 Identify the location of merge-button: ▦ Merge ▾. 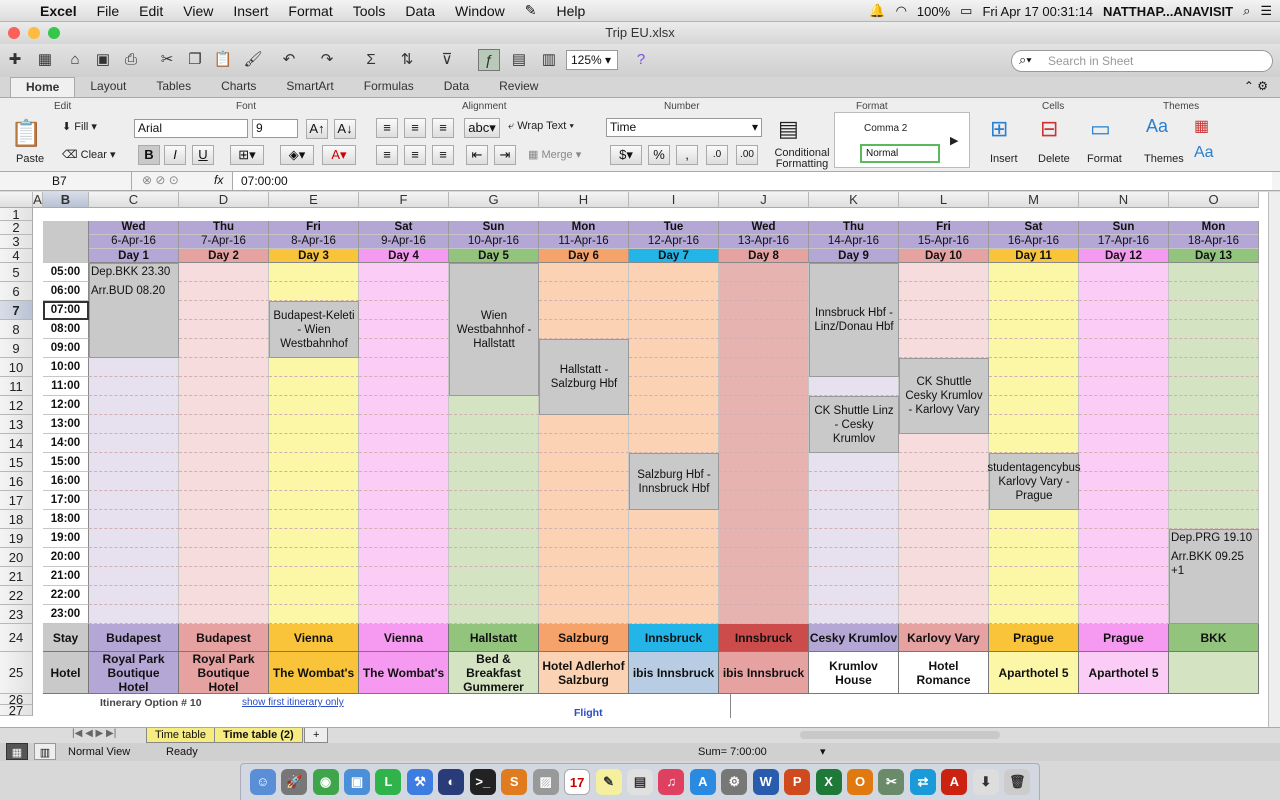
(554, 154).